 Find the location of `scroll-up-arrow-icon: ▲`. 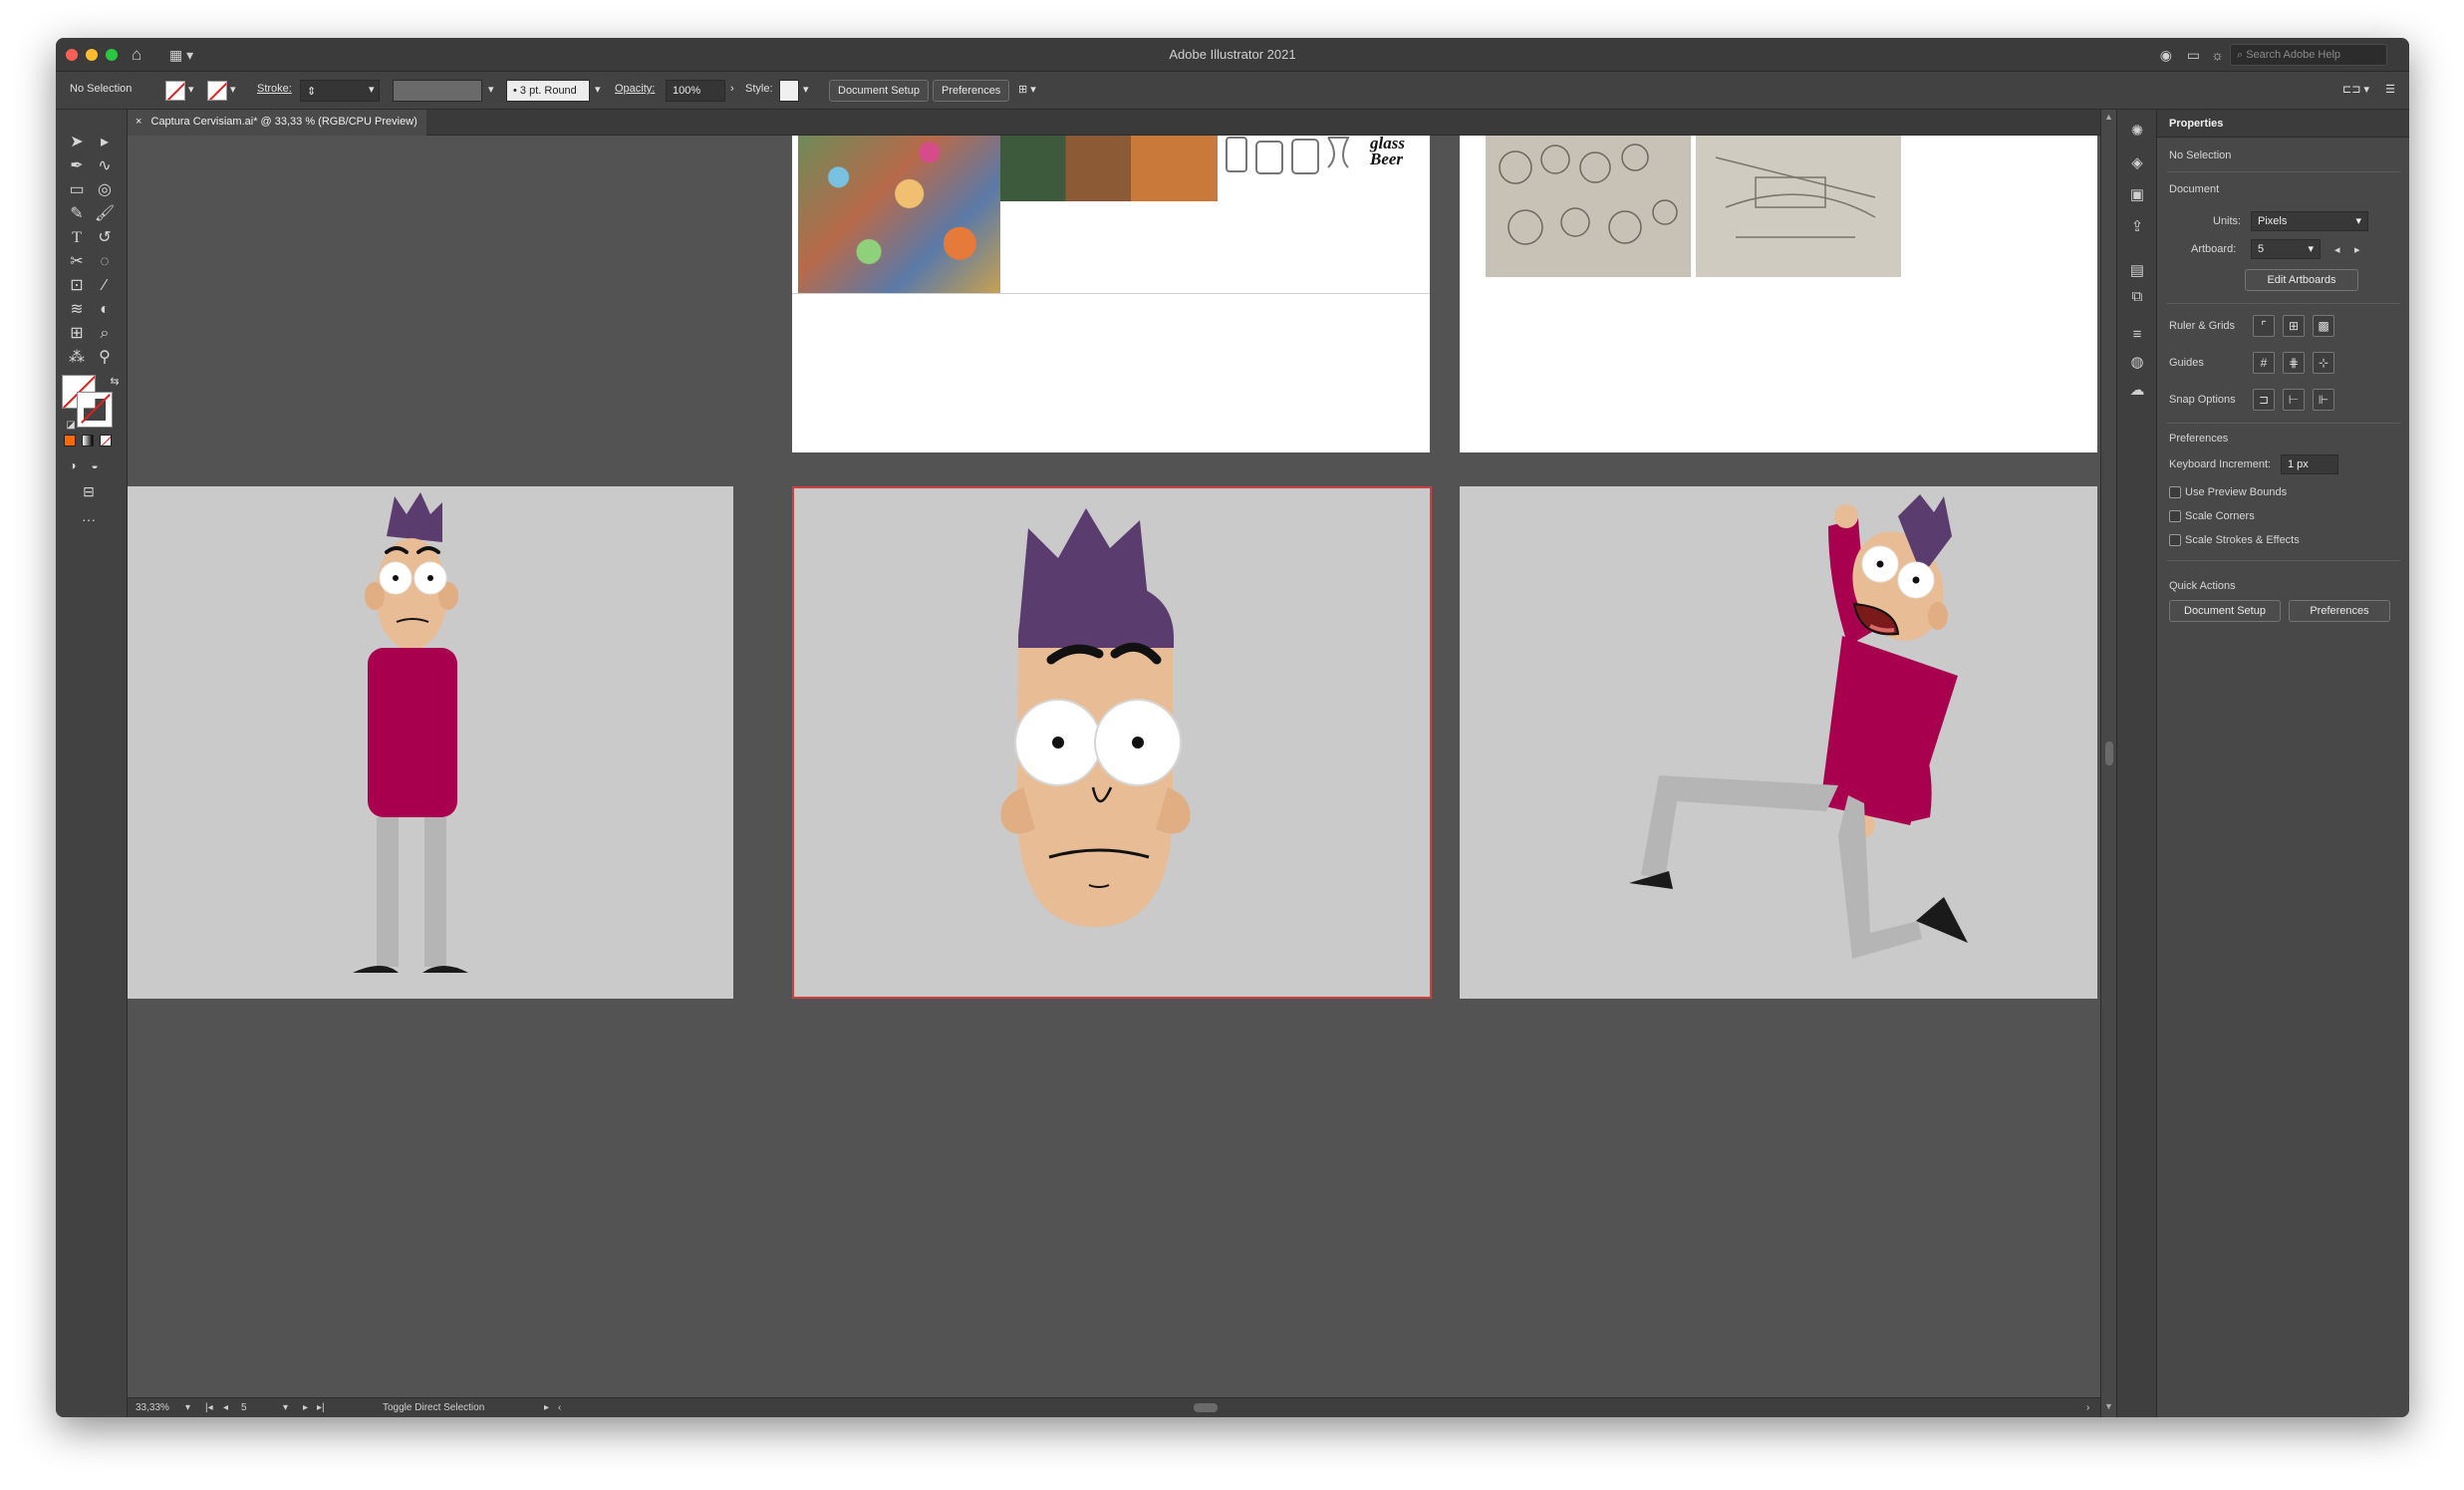

scroll-up-arrow-icon: ▲ is located at coordinates (2109, 117).